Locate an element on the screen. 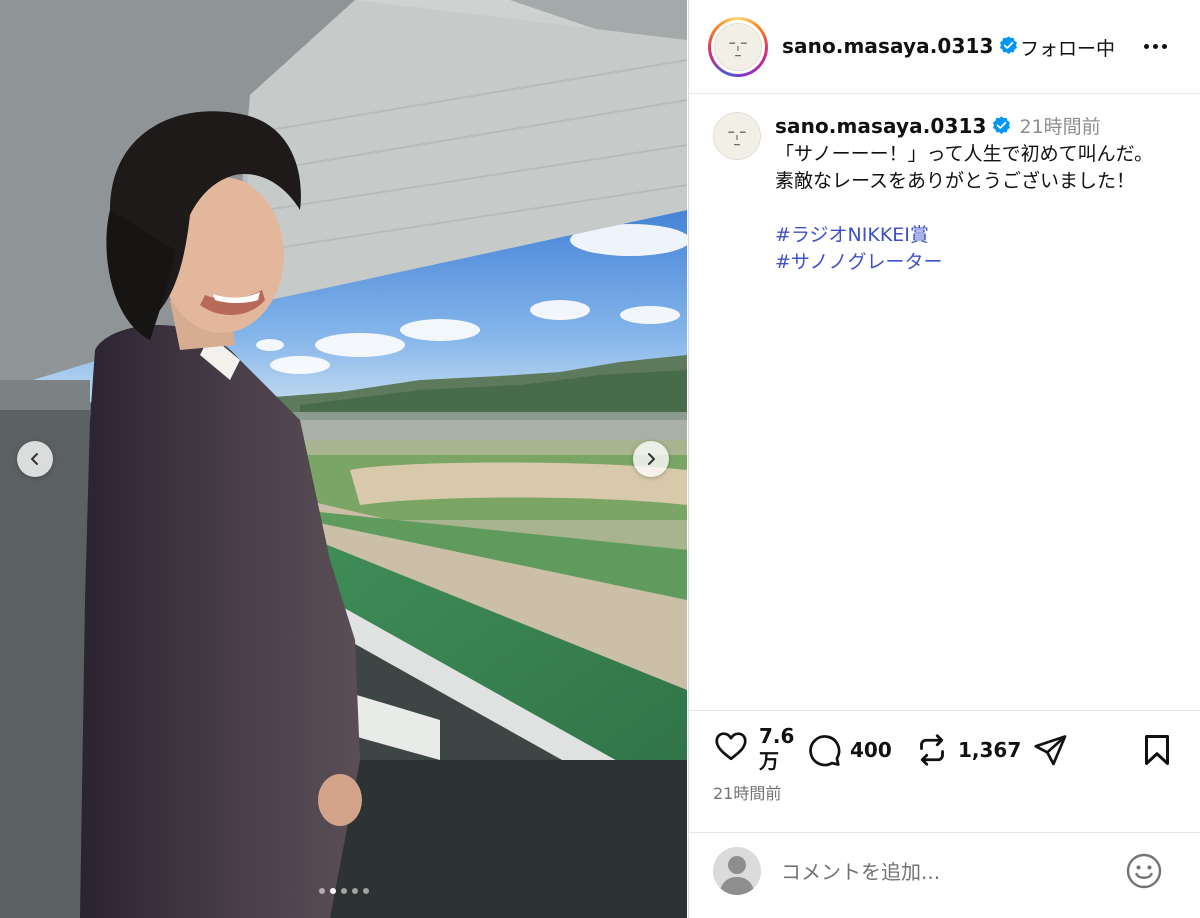 The width and height of the screenshot is (1200, 918). following-button: フォロー中 is located at coordinates (1067, 47).